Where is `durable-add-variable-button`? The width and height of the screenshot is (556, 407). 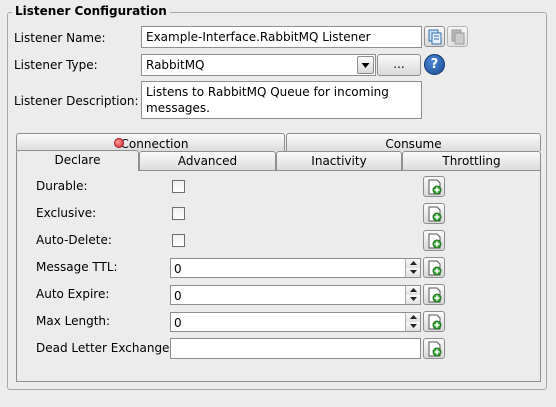 durable-add-variable-button is located at coordinates (434, 186).